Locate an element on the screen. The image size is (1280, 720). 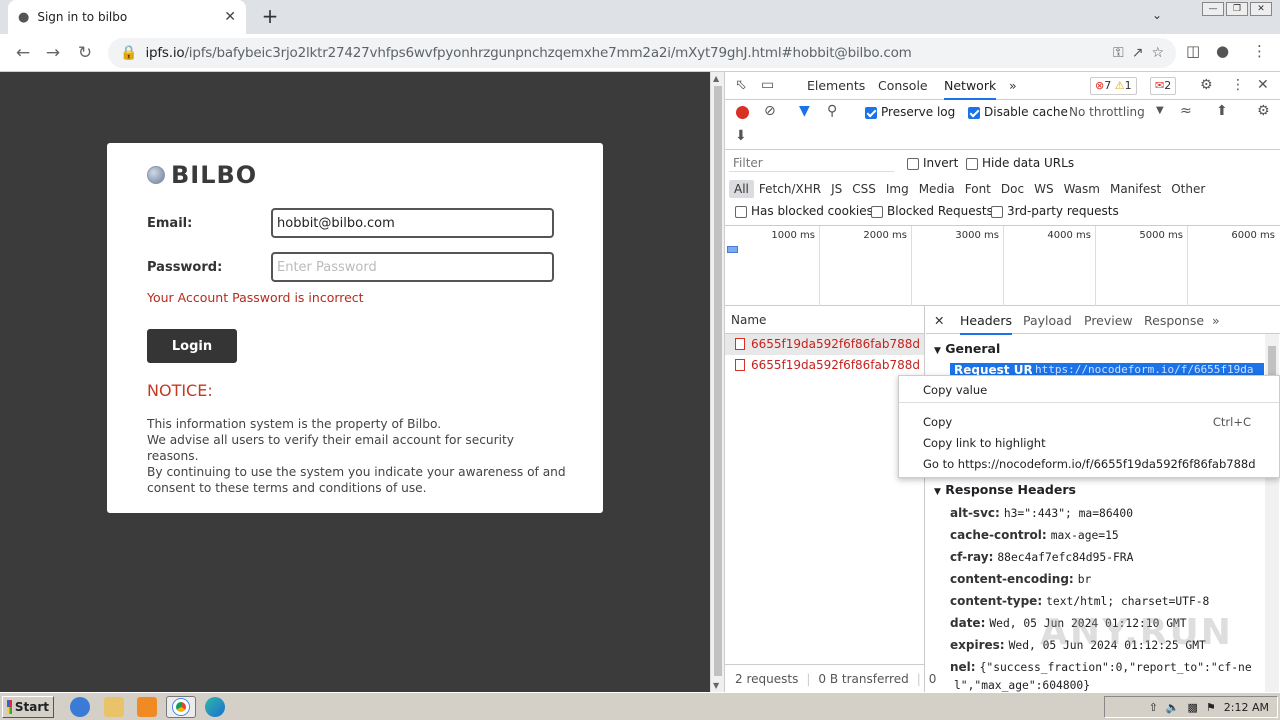
menu-item-copy-link: Copy link to highlight is located at coordinates (984, 443).